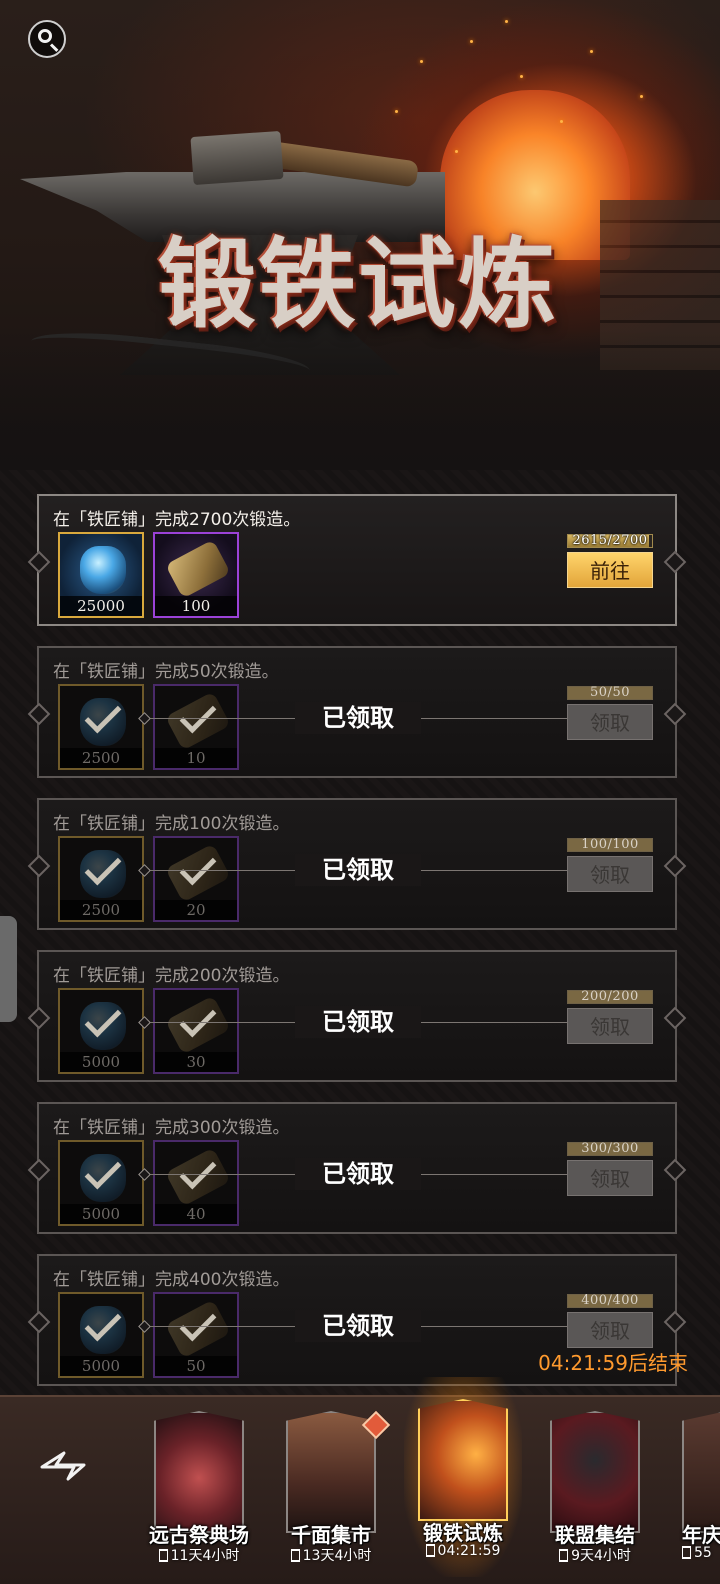 The width and height of the screenshot is (720, 1584). I want to click on task-card: 在「铁匠铺」完成2700次锻造。 25000 100 2615/2700 前往, so click(357, 560).